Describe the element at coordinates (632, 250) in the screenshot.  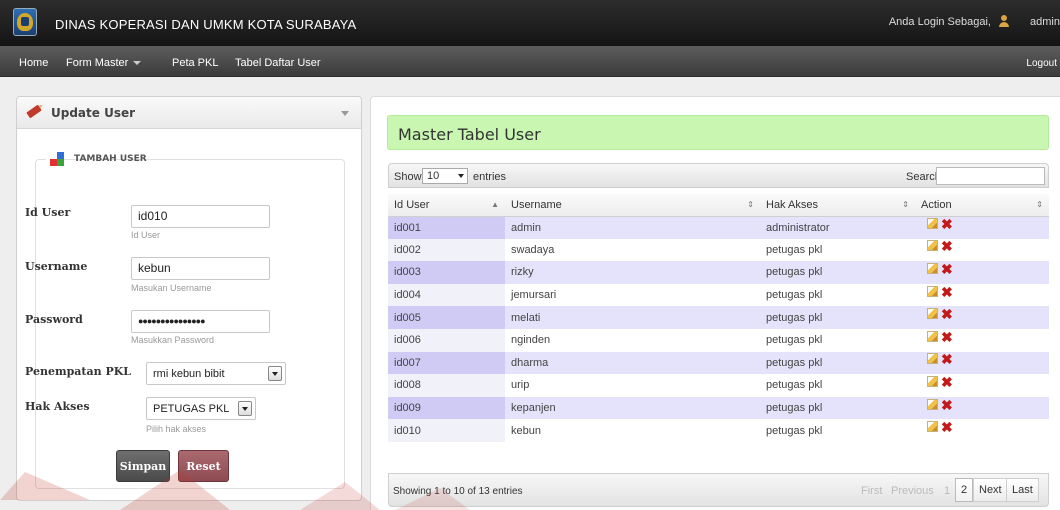
I see `cell-username: swadaya` at that location.